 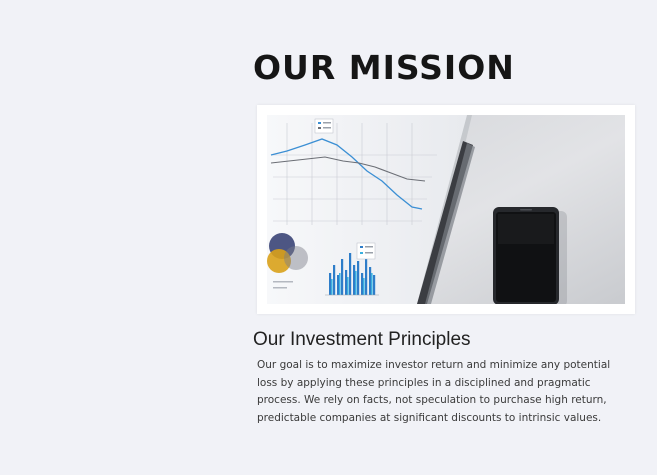 What do you see at coordinates (384, 67) in the screenshot?
I see `page-title: OUR MISSION` at bounding box center [384, 67].